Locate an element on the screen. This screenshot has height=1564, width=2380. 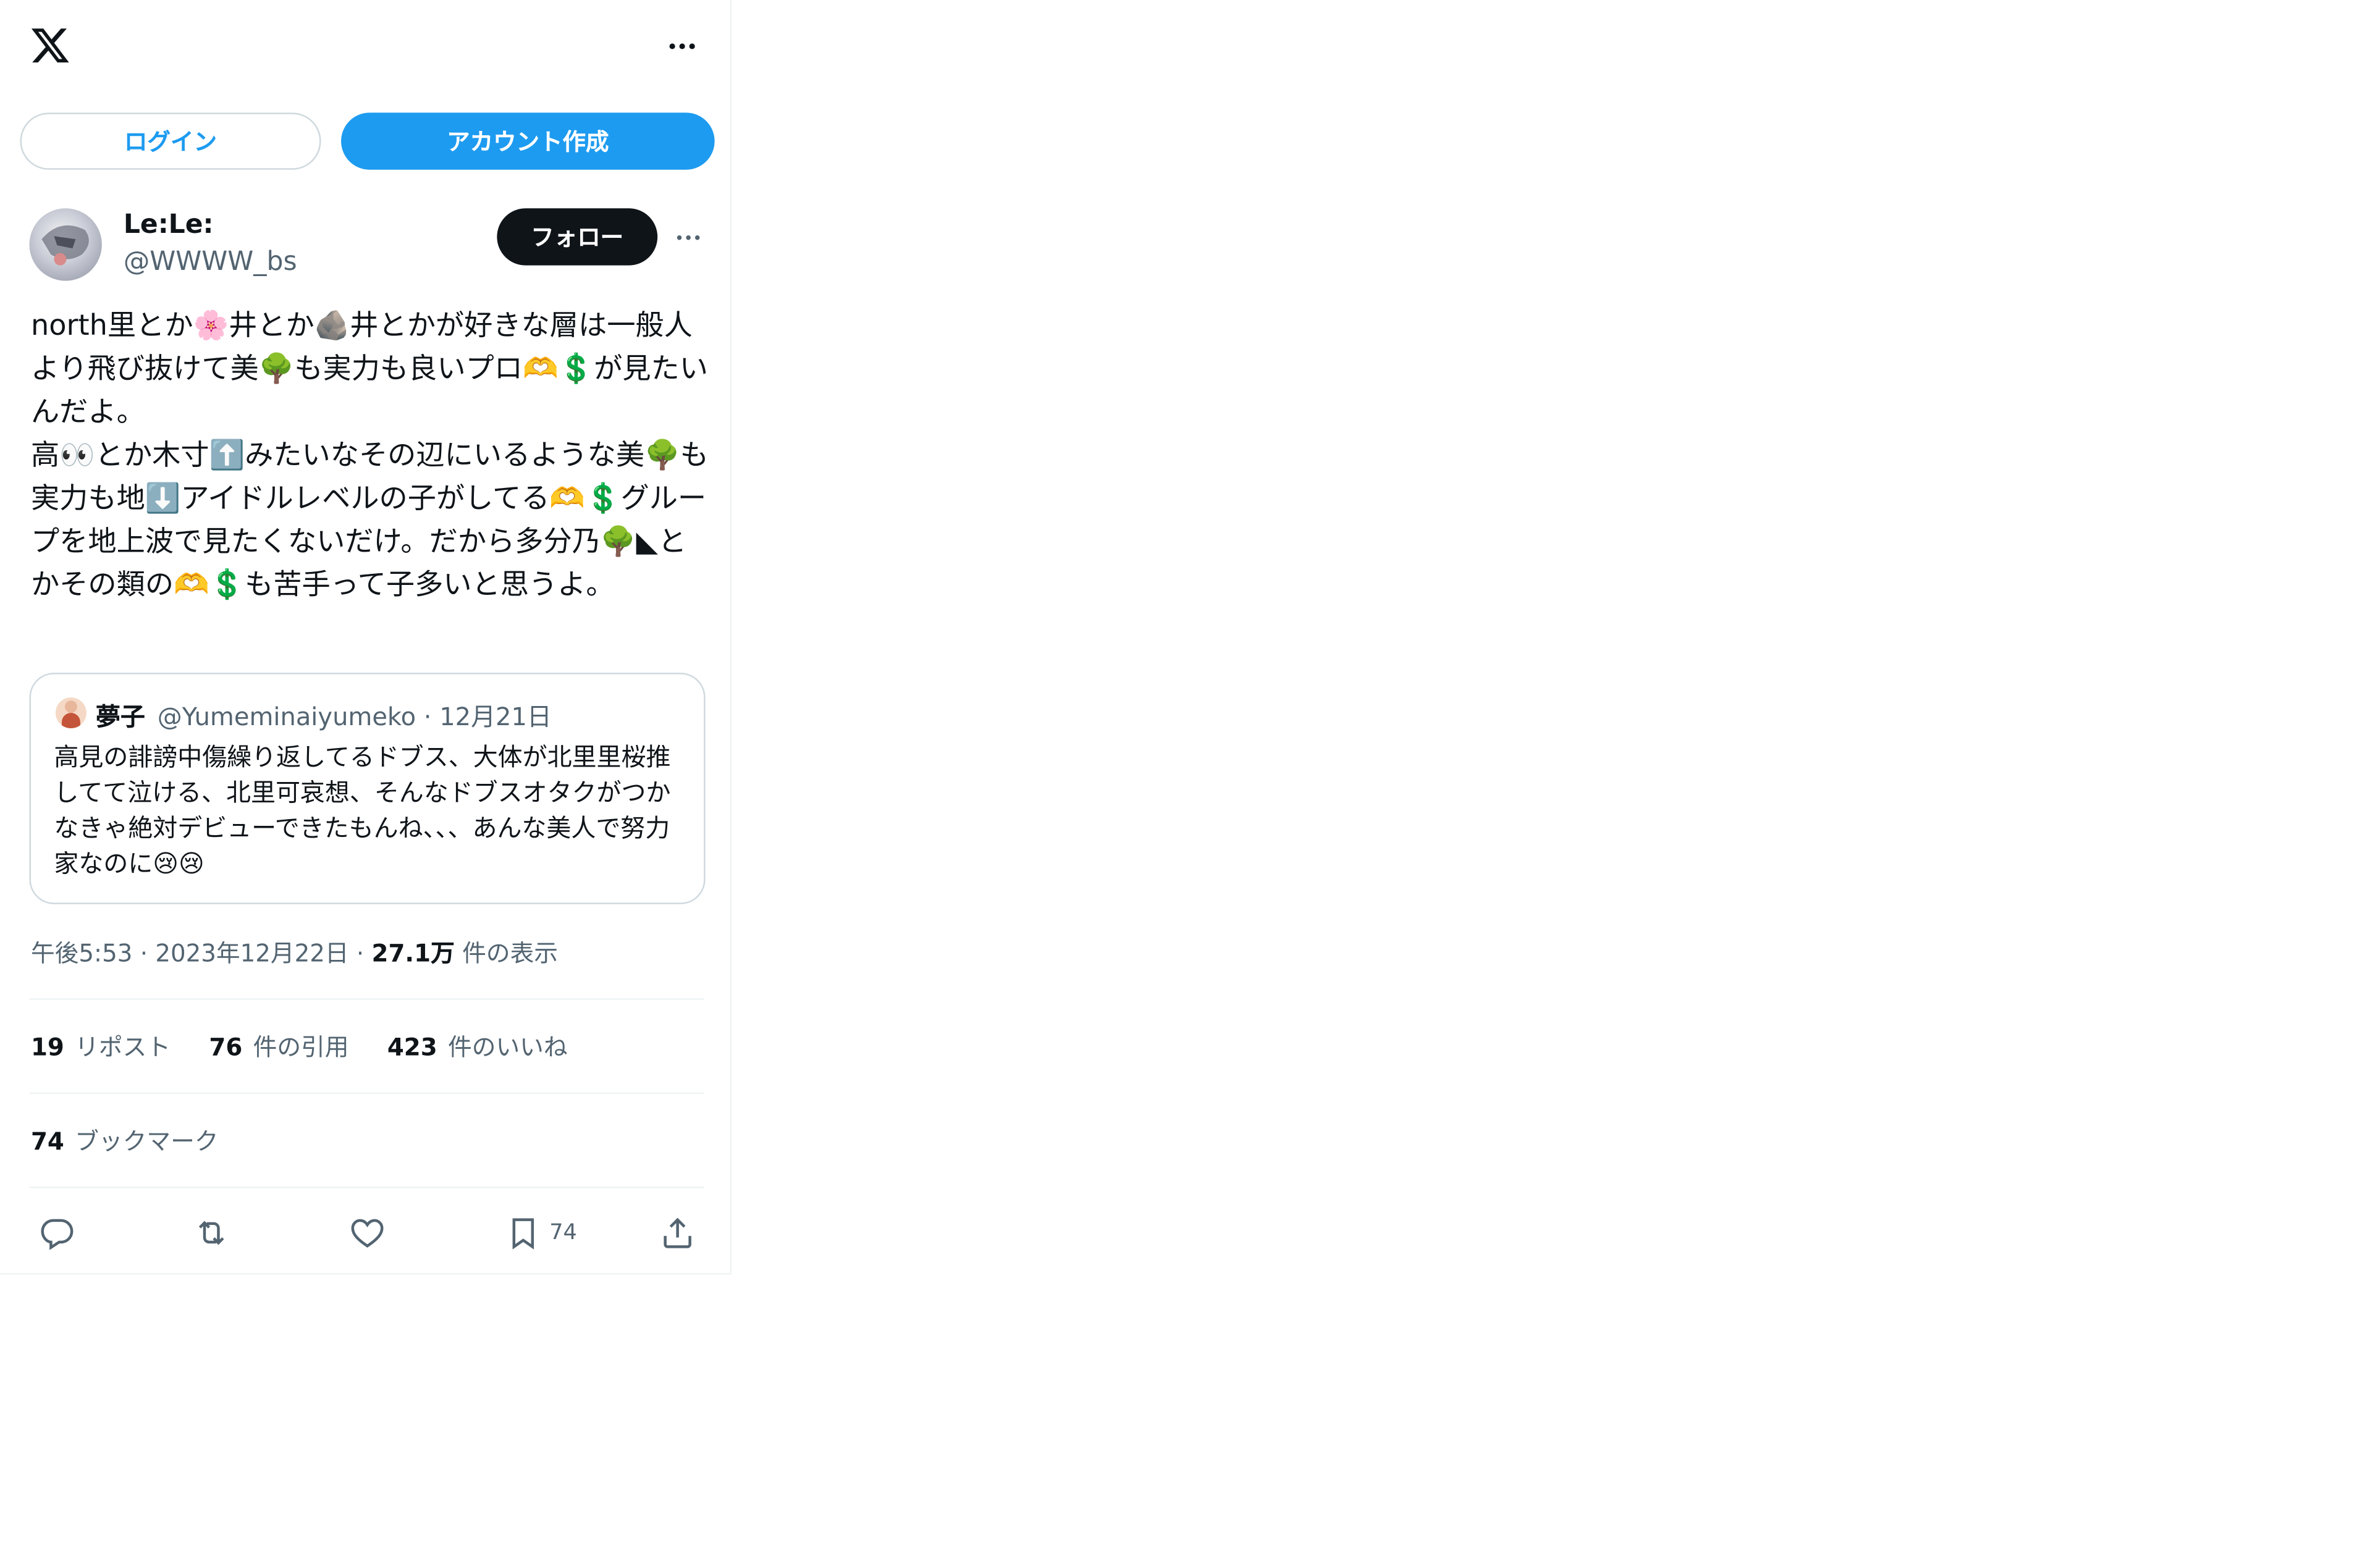
reposts-stat: 19 リポスト is located at coordinates (101, 1046).